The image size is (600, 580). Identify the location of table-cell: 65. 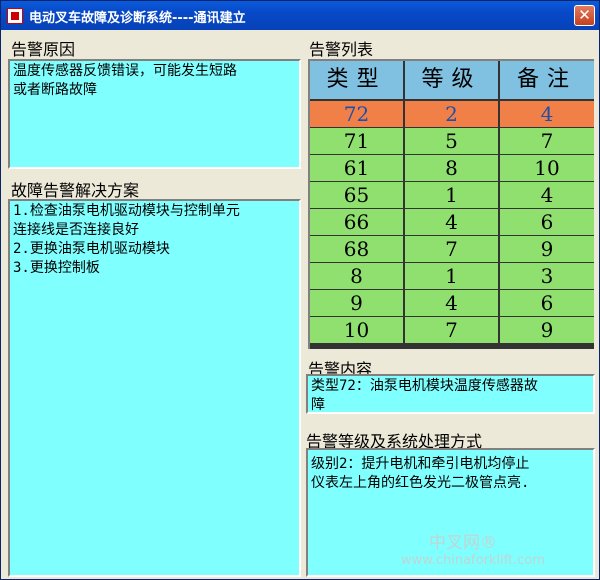
(356, 195).